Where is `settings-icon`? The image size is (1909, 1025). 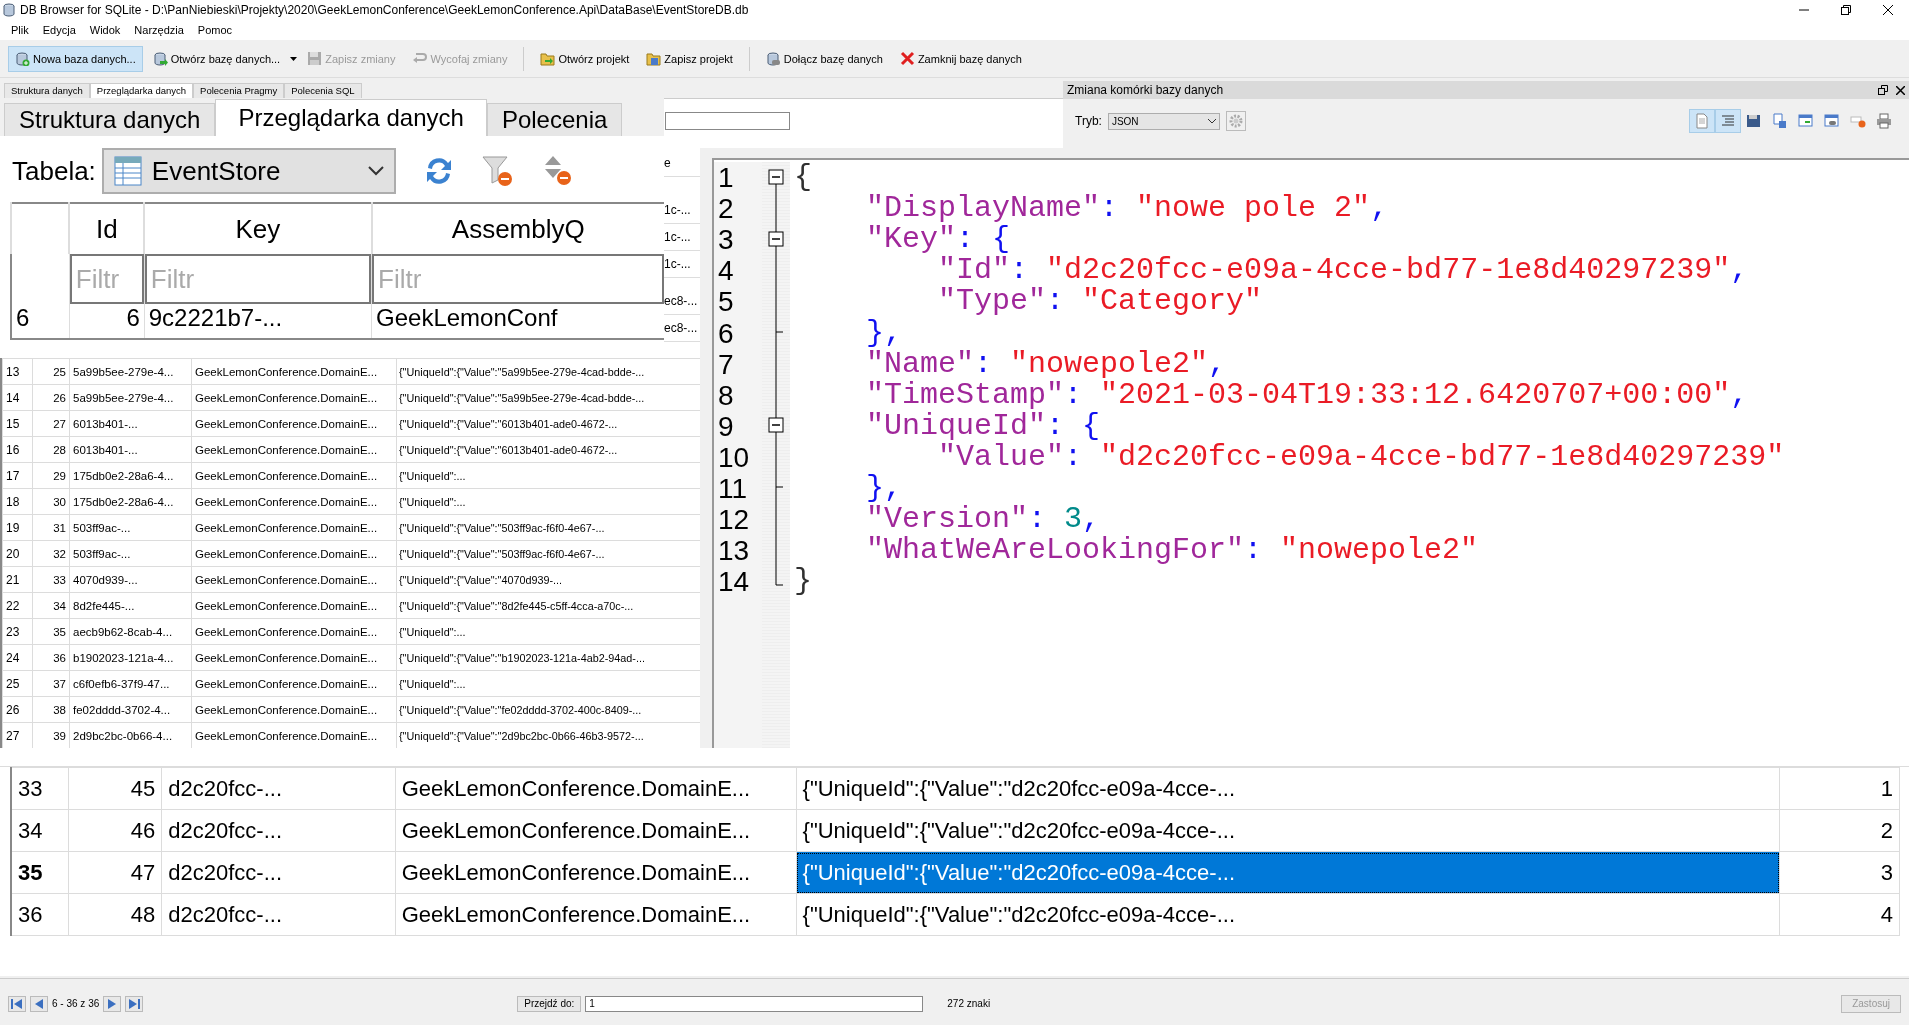
settings-icon is located at coordinates (1235, 121).